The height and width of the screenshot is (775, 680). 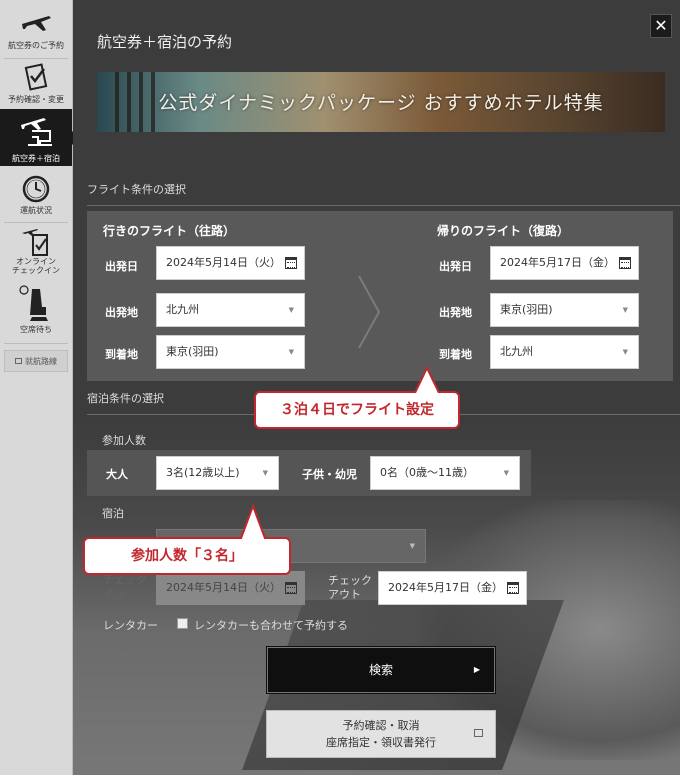 I want to click on return-heading: 帰りのフライト（復路）, so click(x=503, y=231).